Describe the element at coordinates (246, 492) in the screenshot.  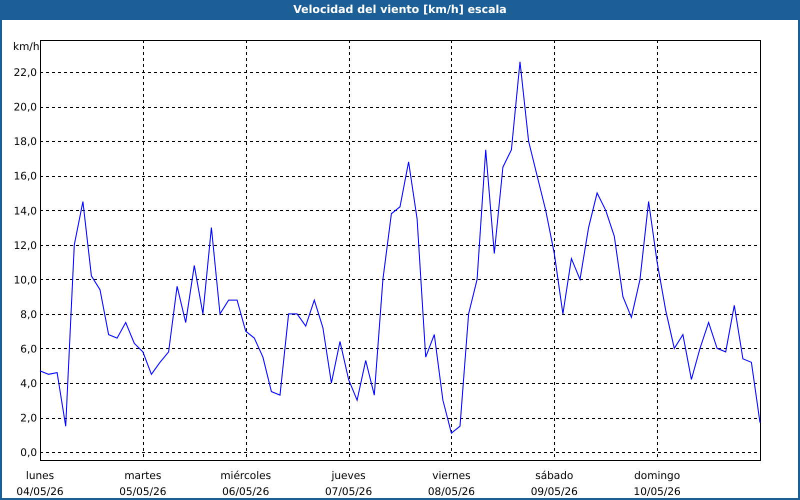
I see `date-label: 06/05/26` at that location.